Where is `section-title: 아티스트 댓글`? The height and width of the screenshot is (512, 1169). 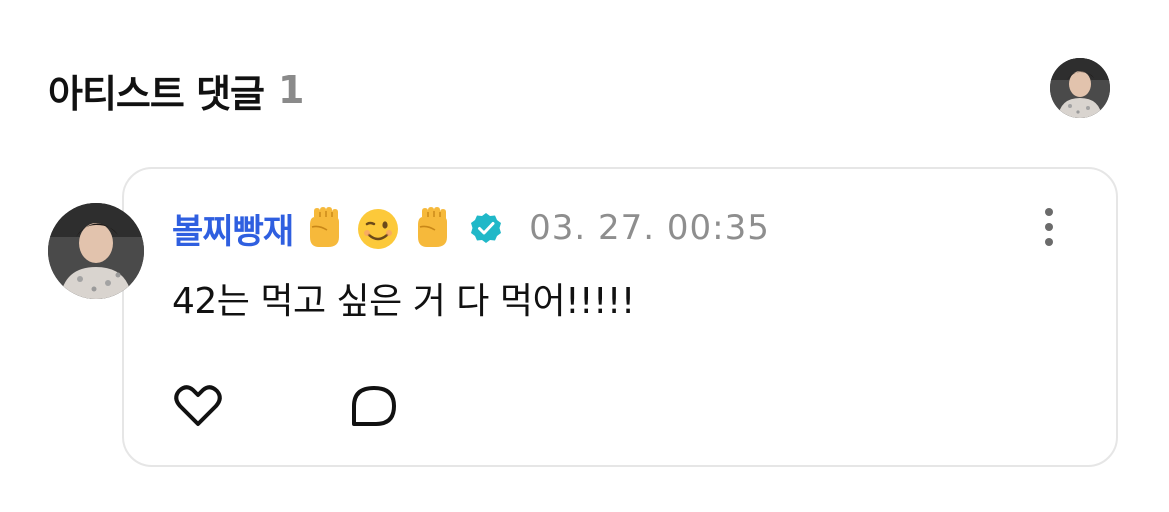 section-title: 아티스트 댓글 is located at coordinates (156, 93).